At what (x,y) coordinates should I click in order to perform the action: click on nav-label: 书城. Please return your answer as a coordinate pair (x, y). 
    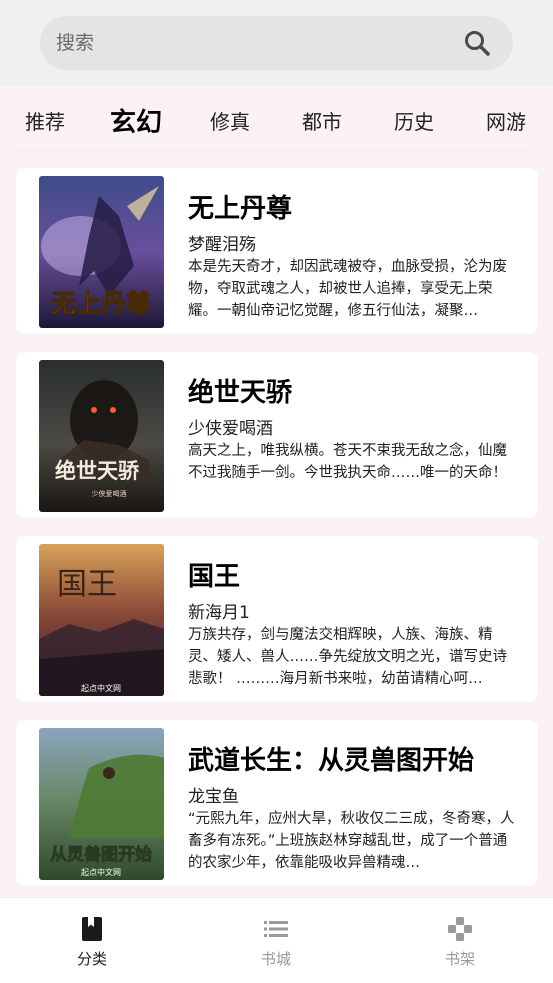
    Looking at the image, I should click on (275, 959).